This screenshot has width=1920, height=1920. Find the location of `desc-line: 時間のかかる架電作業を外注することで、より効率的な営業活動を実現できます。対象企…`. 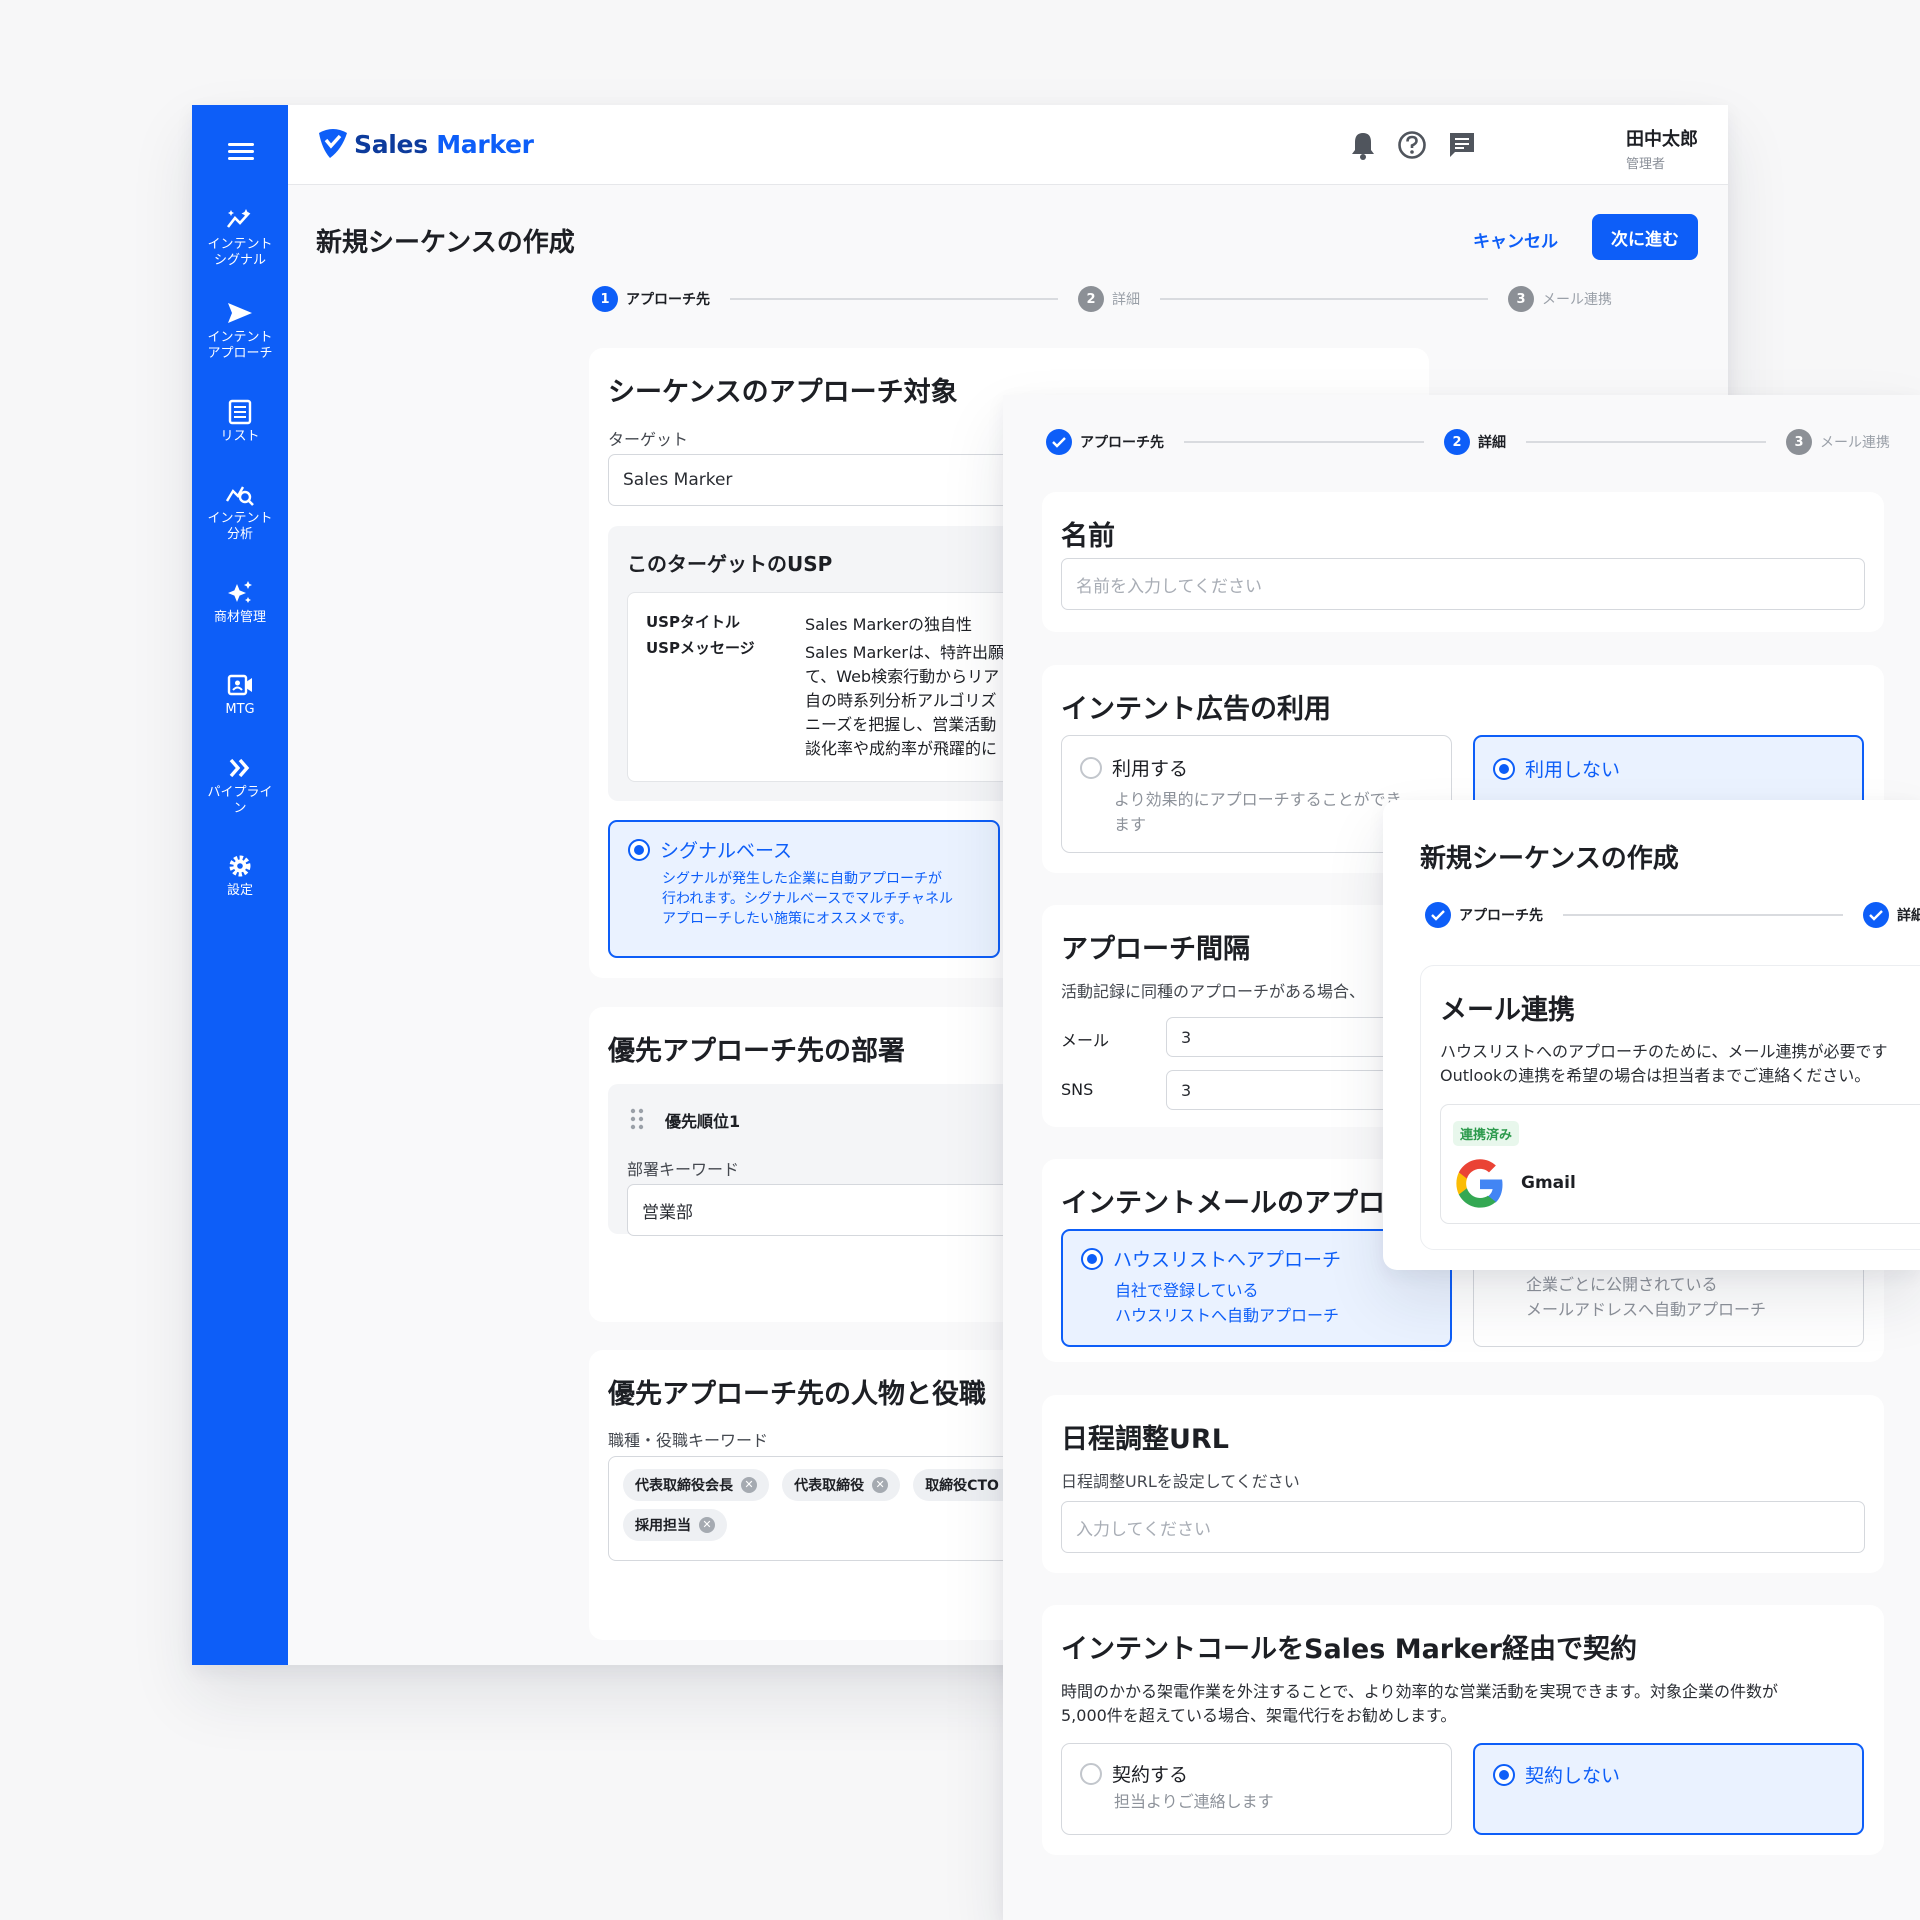

desc-line: 時間のかかる架電作業を外注することで、より効率的な営業活動を実現できます。対象企… is located at coordinates (1419, 1691).